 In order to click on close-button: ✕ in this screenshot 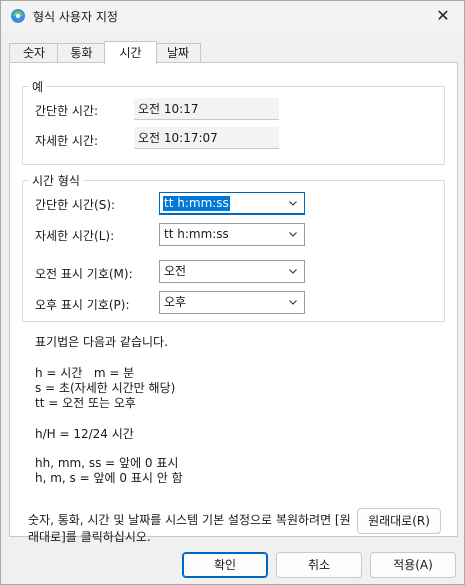, I will do `click(443, 16)`.